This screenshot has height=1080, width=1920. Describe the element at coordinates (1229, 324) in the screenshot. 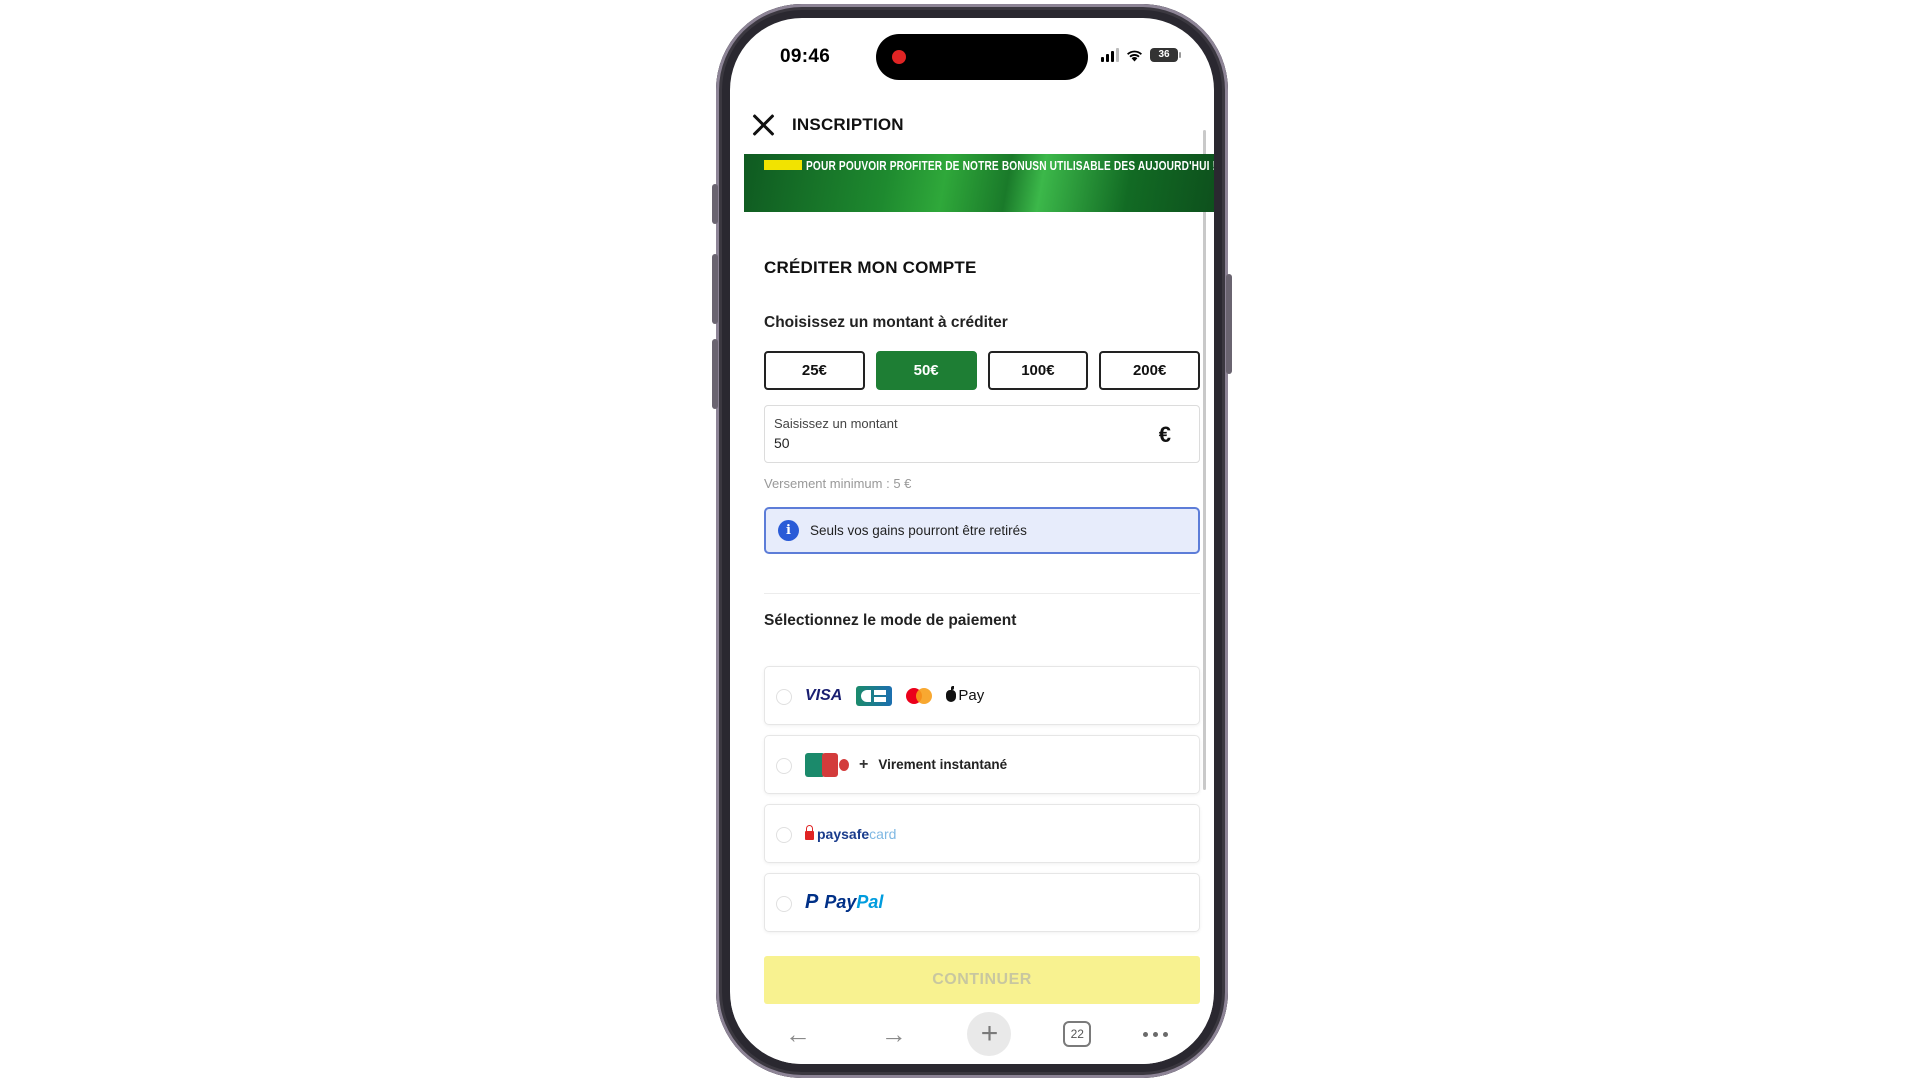

I see `power-button` at that location.